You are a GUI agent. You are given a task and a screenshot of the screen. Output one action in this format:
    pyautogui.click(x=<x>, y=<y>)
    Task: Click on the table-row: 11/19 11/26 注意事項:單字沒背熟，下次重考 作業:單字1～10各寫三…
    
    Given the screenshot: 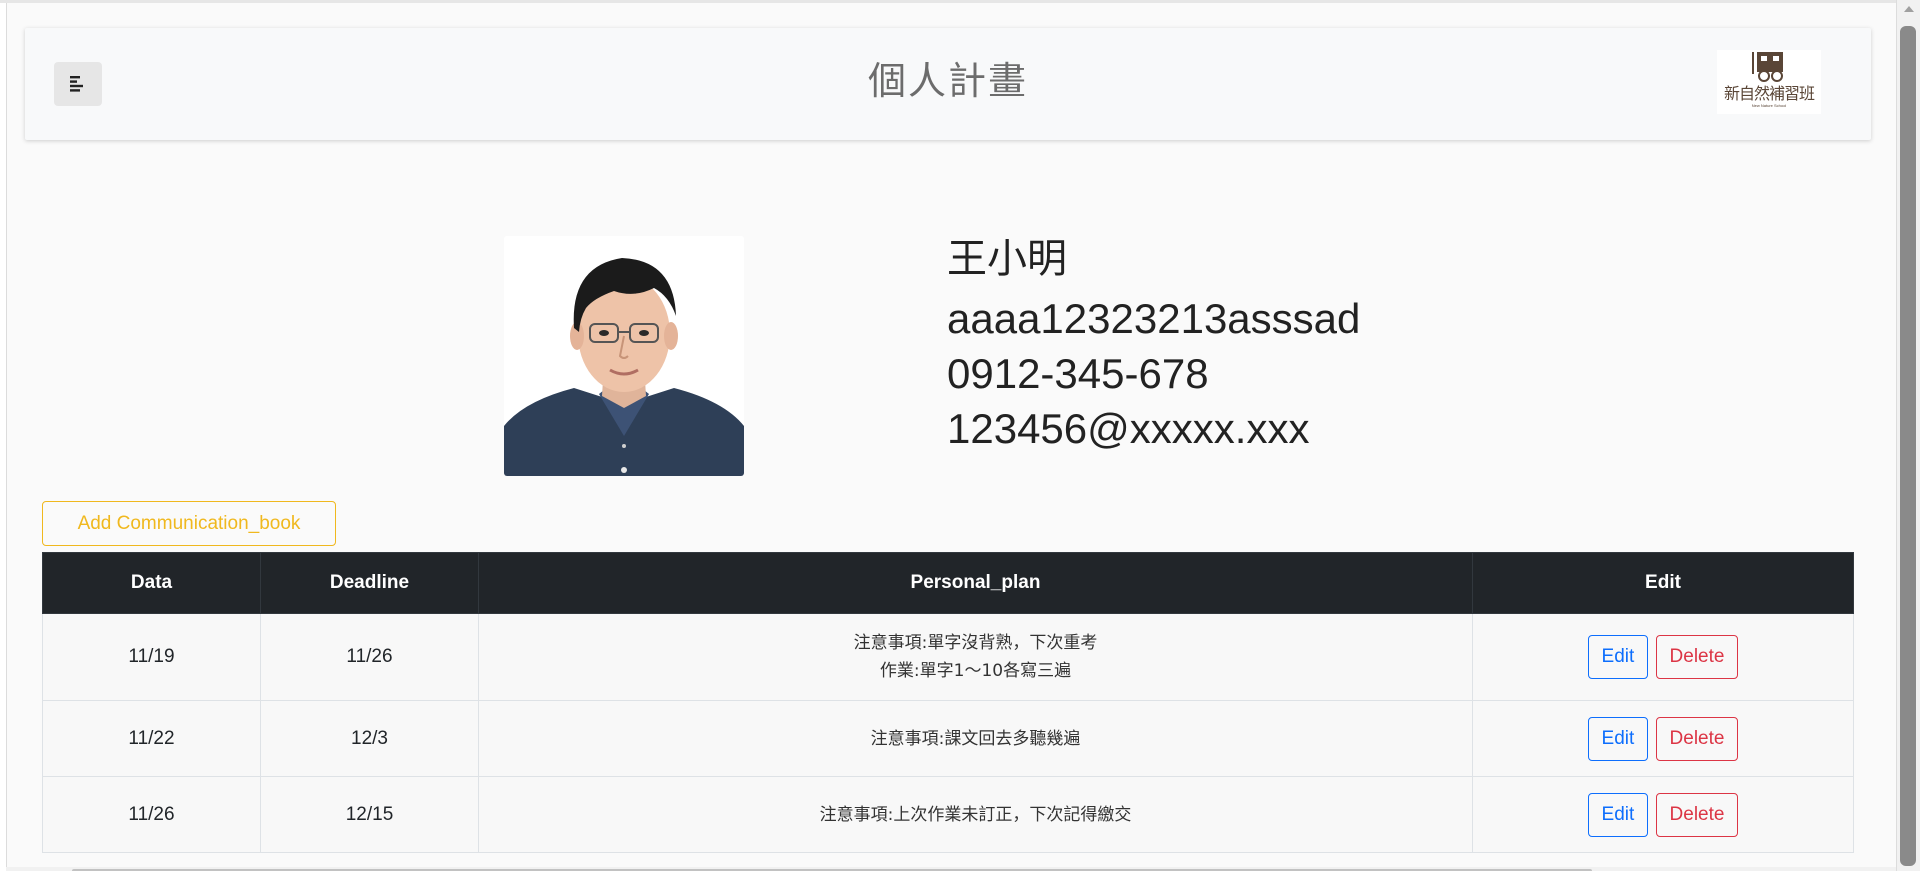 What is the action you would take?
    pyautogui.click(x=948, y=657)
    